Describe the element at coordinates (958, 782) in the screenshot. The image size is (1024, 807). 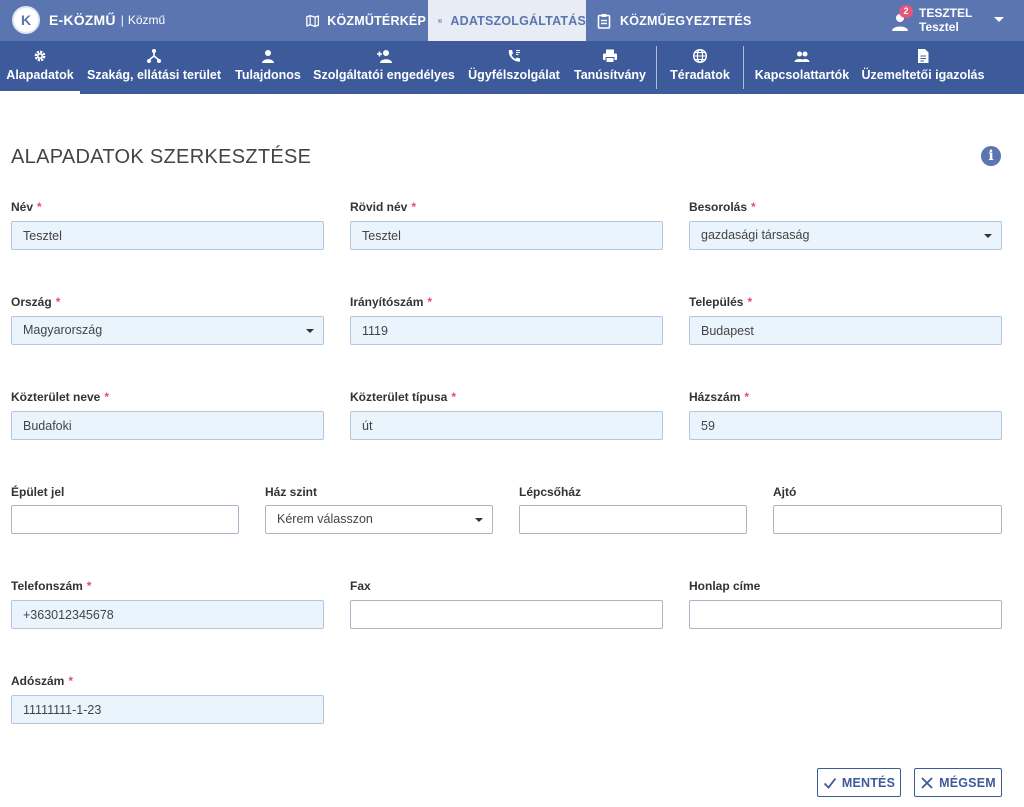
I see `cancel-button: MÉGSEM` at that location.